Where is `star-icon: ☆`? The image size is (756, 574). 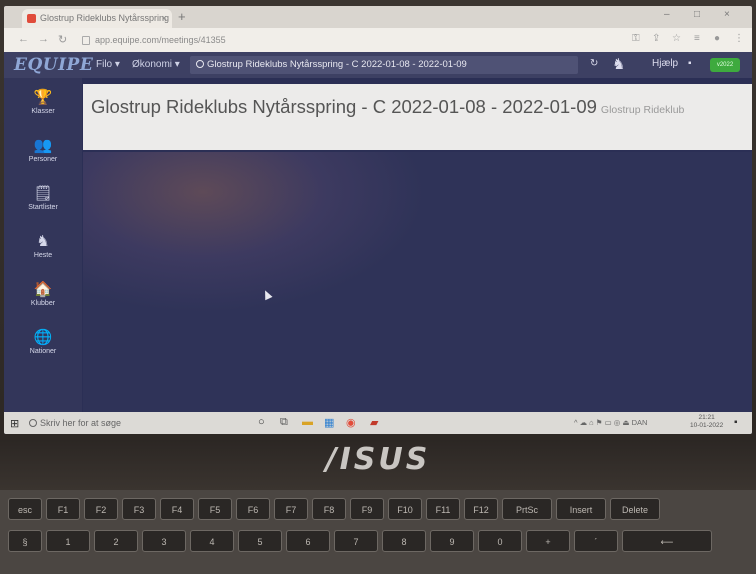
star-icon: ☆ is located at coordinates (676, 38).